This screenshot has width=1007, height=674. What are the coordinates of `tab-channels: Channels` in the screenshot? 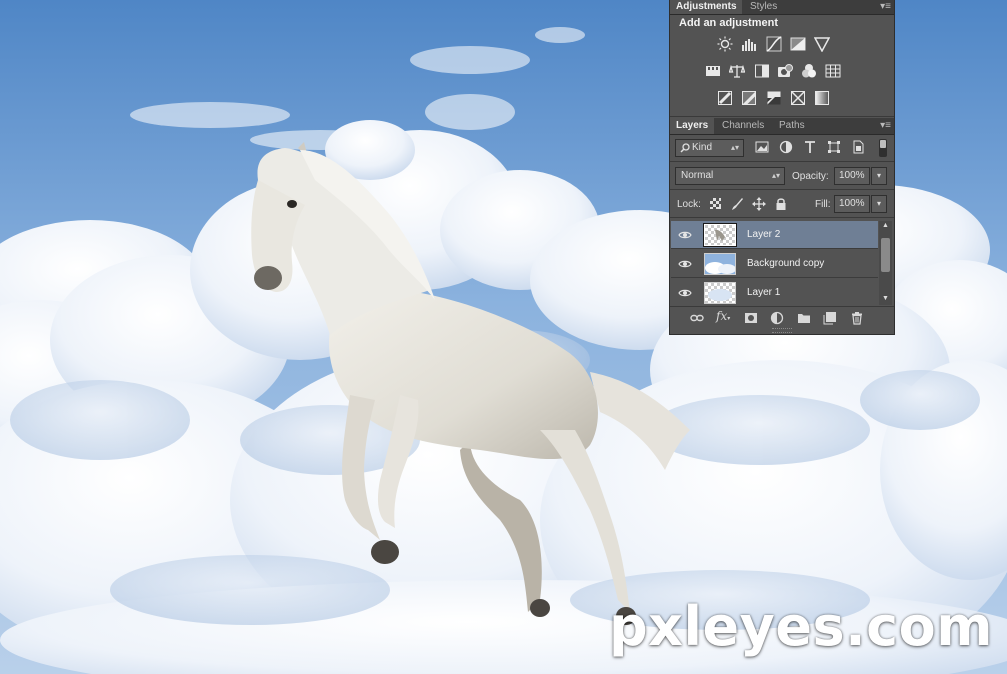 It's located at (743, 126).